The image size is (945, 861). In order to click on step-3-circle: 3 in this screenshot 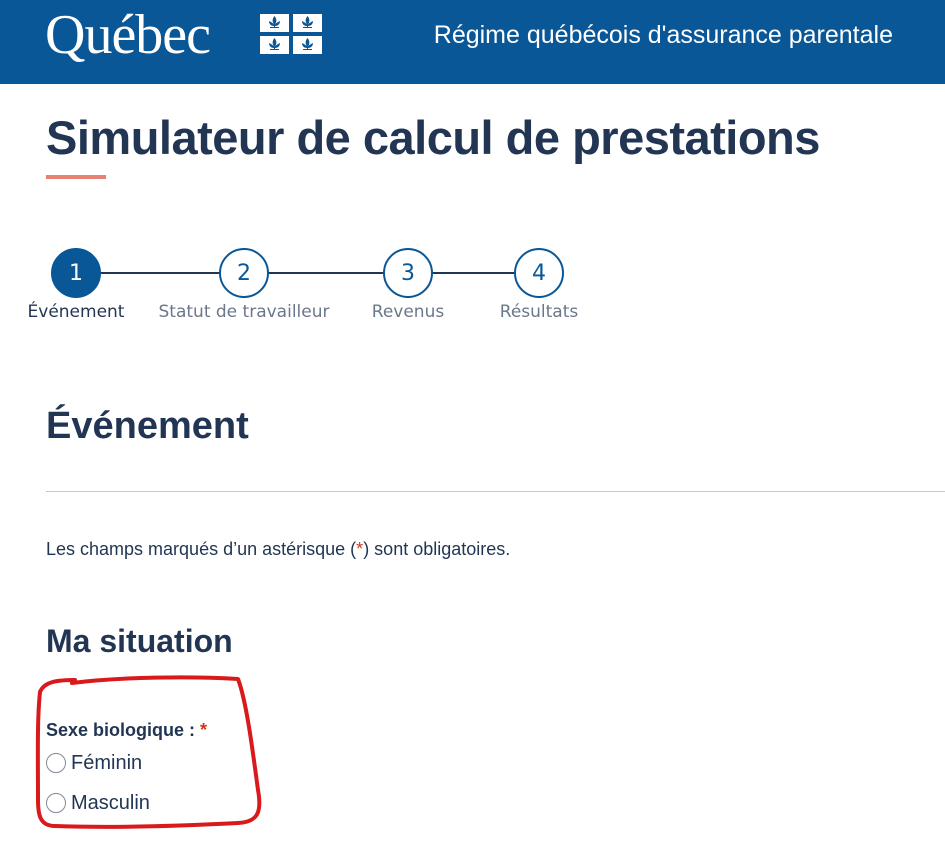, I will do `click(408, 273)`.